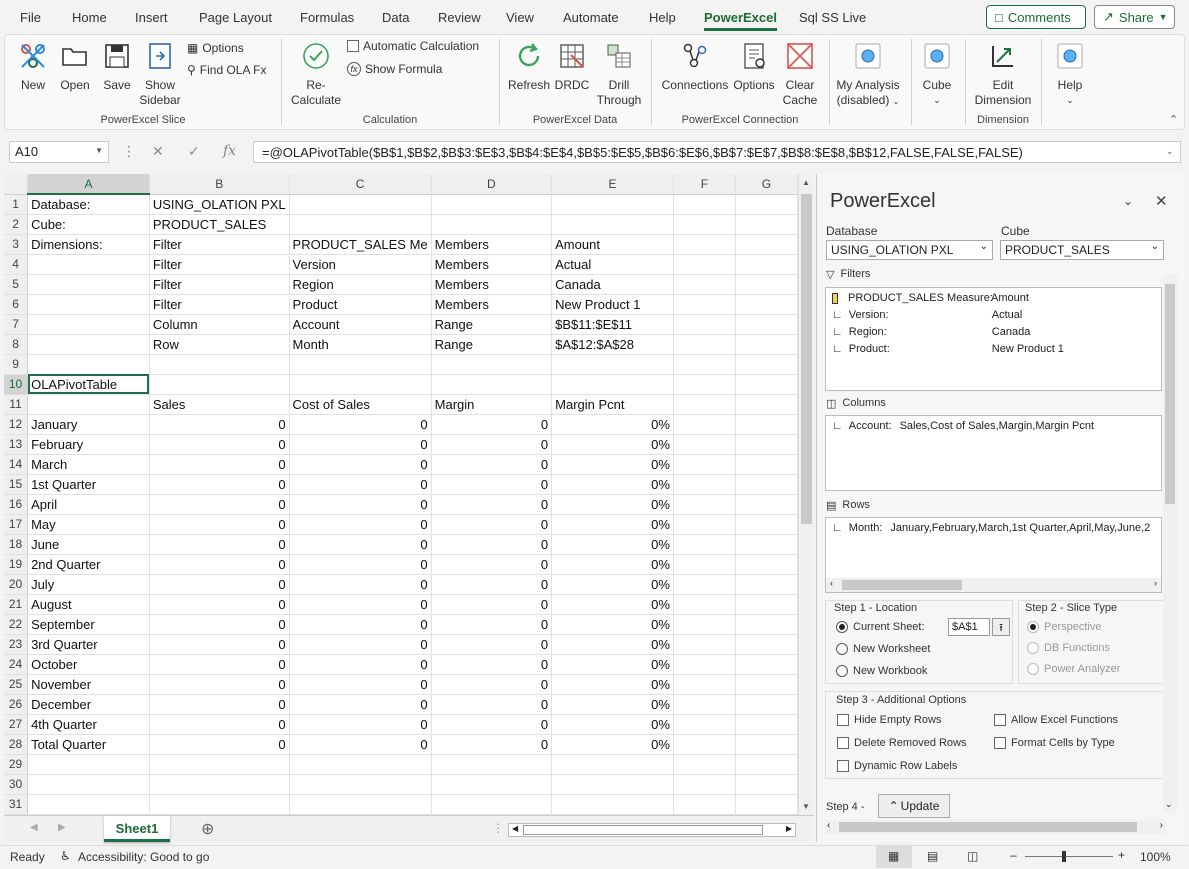  Describe the element at coordinates (229, 151) in the screenshot. I see `insert-function-icon: fx` at that location.